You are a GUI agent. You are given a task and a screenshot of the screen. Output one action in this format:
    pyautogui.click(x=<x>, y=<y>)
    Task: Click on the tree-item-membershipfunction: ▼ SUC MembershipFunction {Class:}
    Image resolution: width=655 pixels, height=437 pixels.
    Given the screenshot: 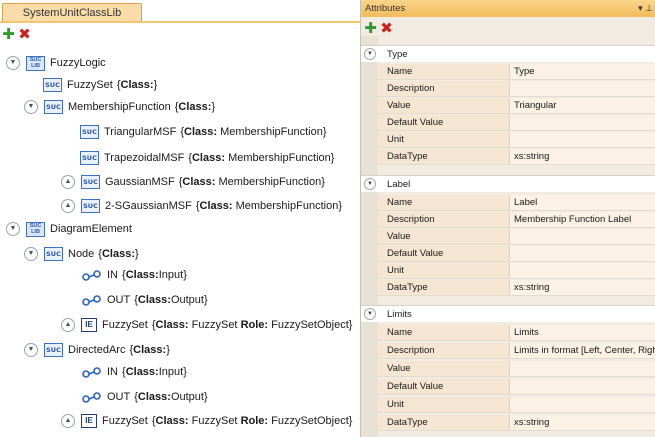 What is the action you would take?
    pyautogui.click(x=119, y=107)
    